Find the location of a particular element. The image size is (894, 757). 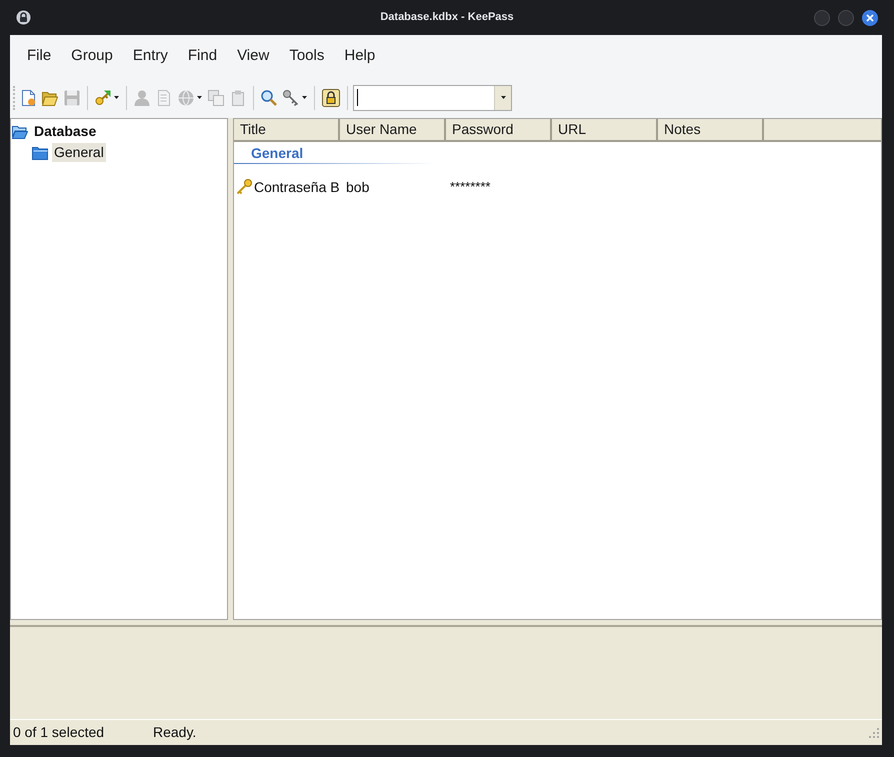

window-title: Database.kdbx - KeePass is located at coordinates (447, 18).